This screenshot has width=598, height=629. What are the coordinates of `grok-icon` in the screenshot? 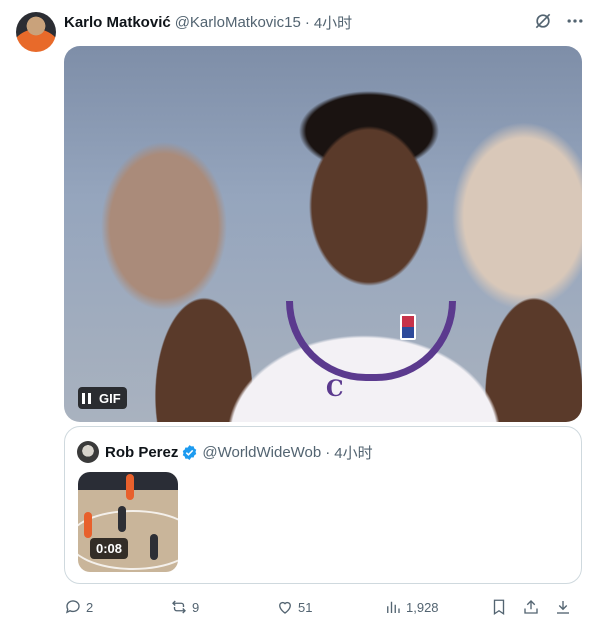 It's located at (543, 21).